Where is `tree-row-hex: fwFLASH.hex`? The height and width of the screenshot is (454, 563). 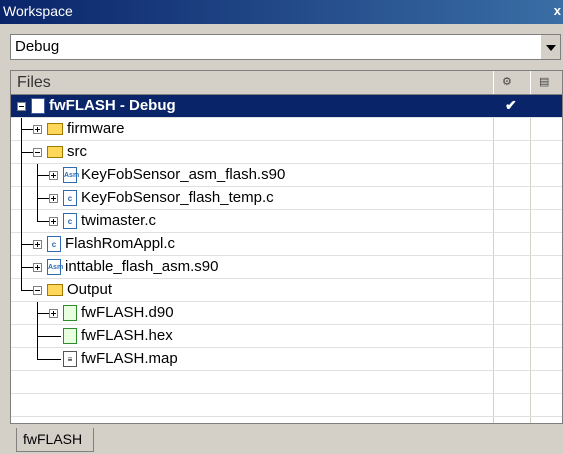 tree-row-hex: fwFLASH.hex is located at coordinates (286, 336).